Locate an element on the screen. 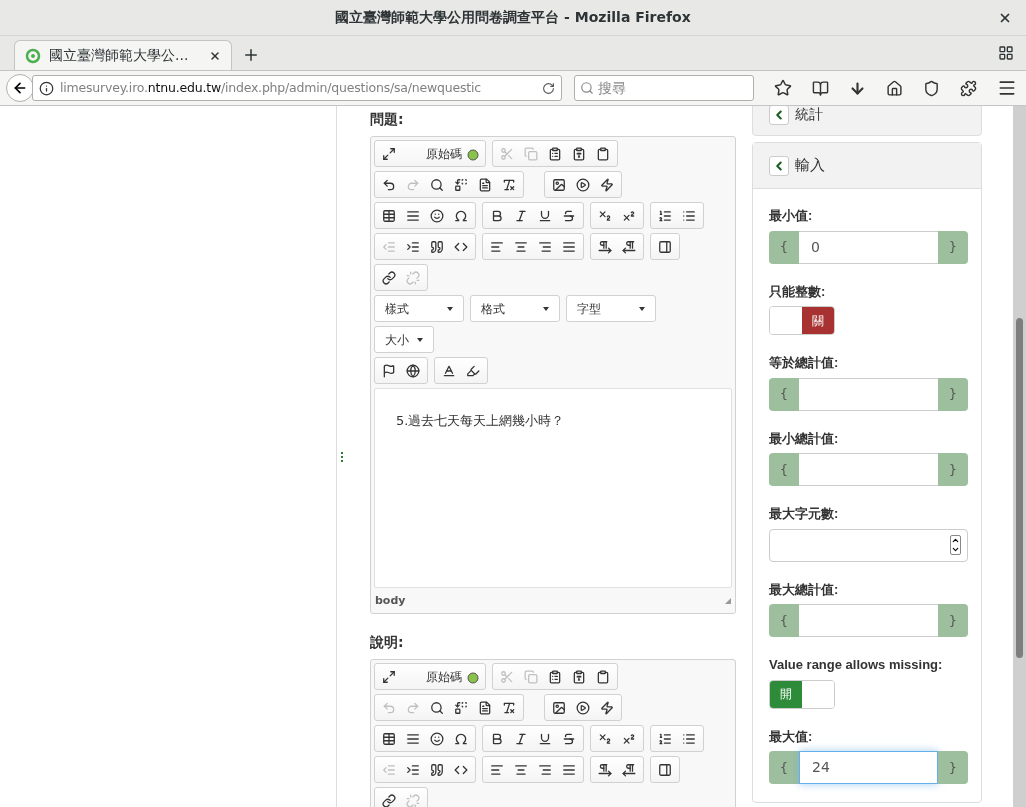 Image resolution: width=1026 pixels, height=807 pixels. number-input: 24 is located at coordinates (868, 767).